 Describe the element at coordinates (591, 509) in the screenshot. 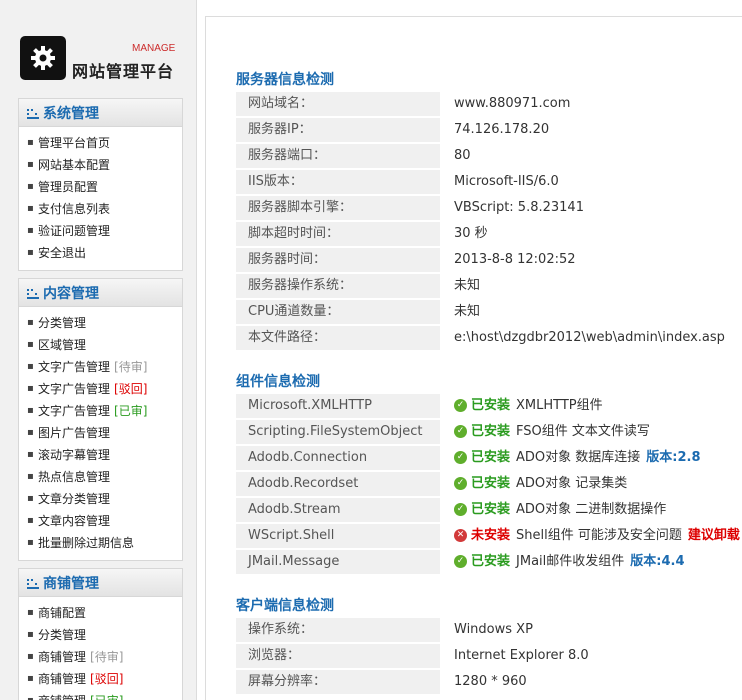

I see `component-desc: ADO对象 二进制数据操作` at that location.